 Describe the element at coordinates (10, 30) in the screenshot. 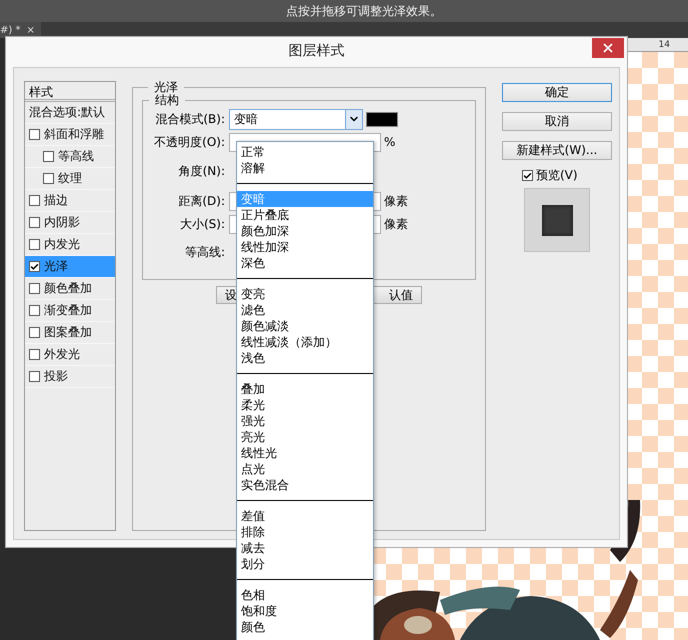

I see `tab-label: #) *` at that location.